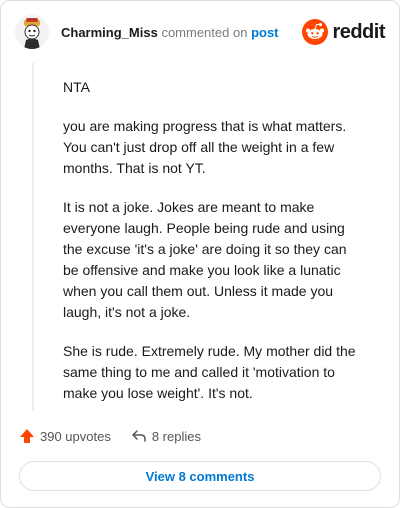  I want to click on comment-meta: Charming_Miss commented on post, so click(170, 32).